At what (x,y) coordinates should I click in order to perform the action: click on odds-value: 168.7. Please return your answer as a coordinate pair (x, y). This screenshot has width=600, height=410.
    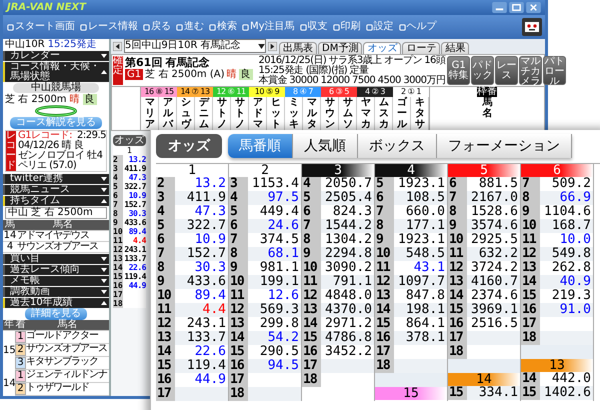
    Looking at the image, I should click on (571, 226).